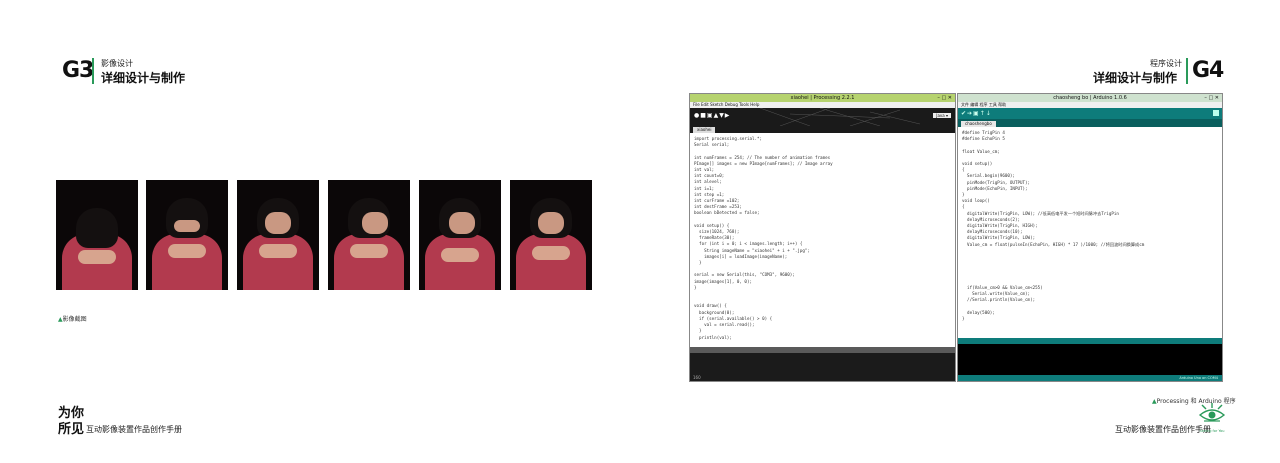 This screenshot has width=1280, height=463. What do you see at coordinates (1090, 359) in the screenshot?
I see `arduino-console: Arduino Uno on COM4` at bounding box center [1090, 359].